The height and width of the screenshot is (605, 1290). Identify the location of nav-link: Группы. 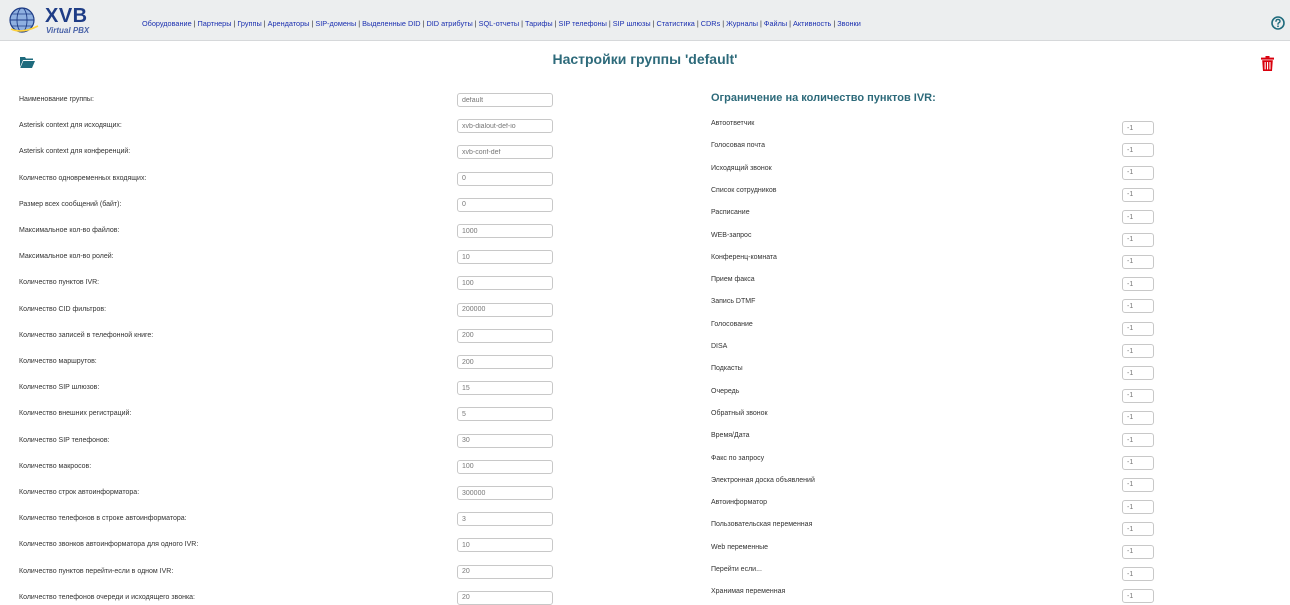
(249, 23).